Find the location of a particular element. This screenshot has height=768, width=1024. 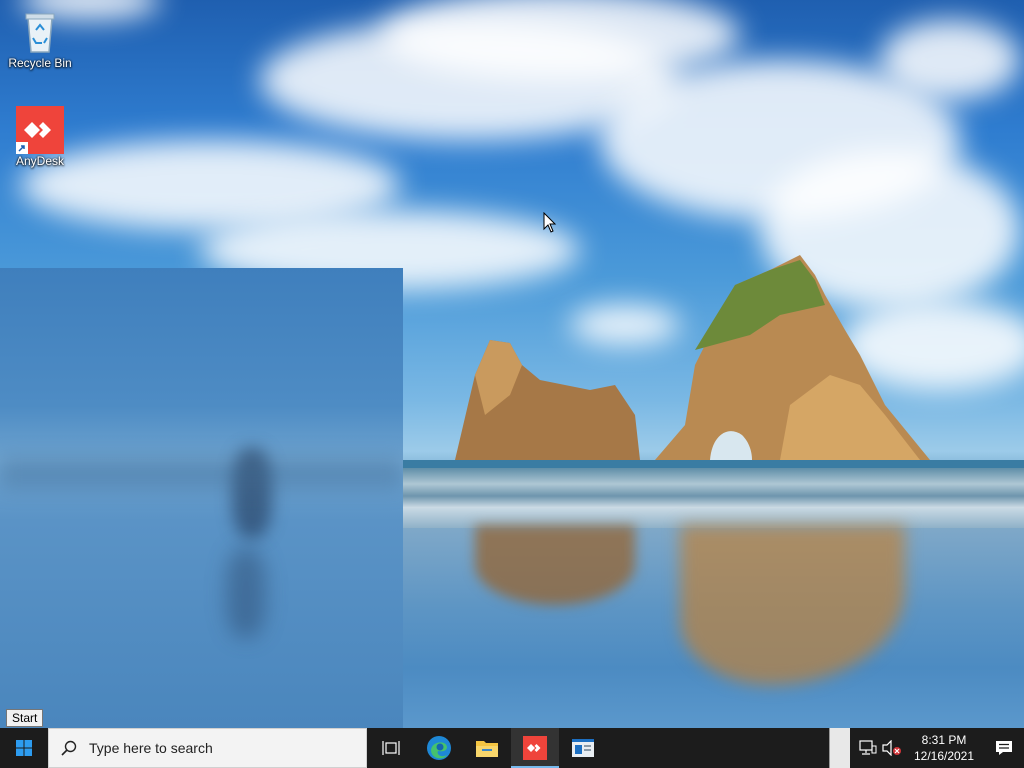

edge-button is located at coordinates (439, 748).